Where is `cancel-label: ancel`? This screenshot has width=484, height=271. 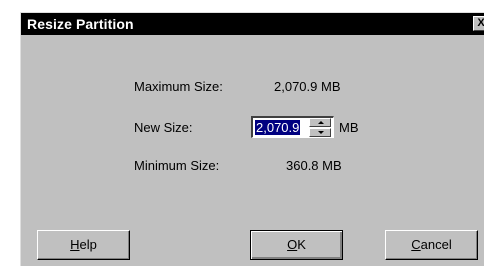
cancel-label: ancel is located at coordinates (436, 244).